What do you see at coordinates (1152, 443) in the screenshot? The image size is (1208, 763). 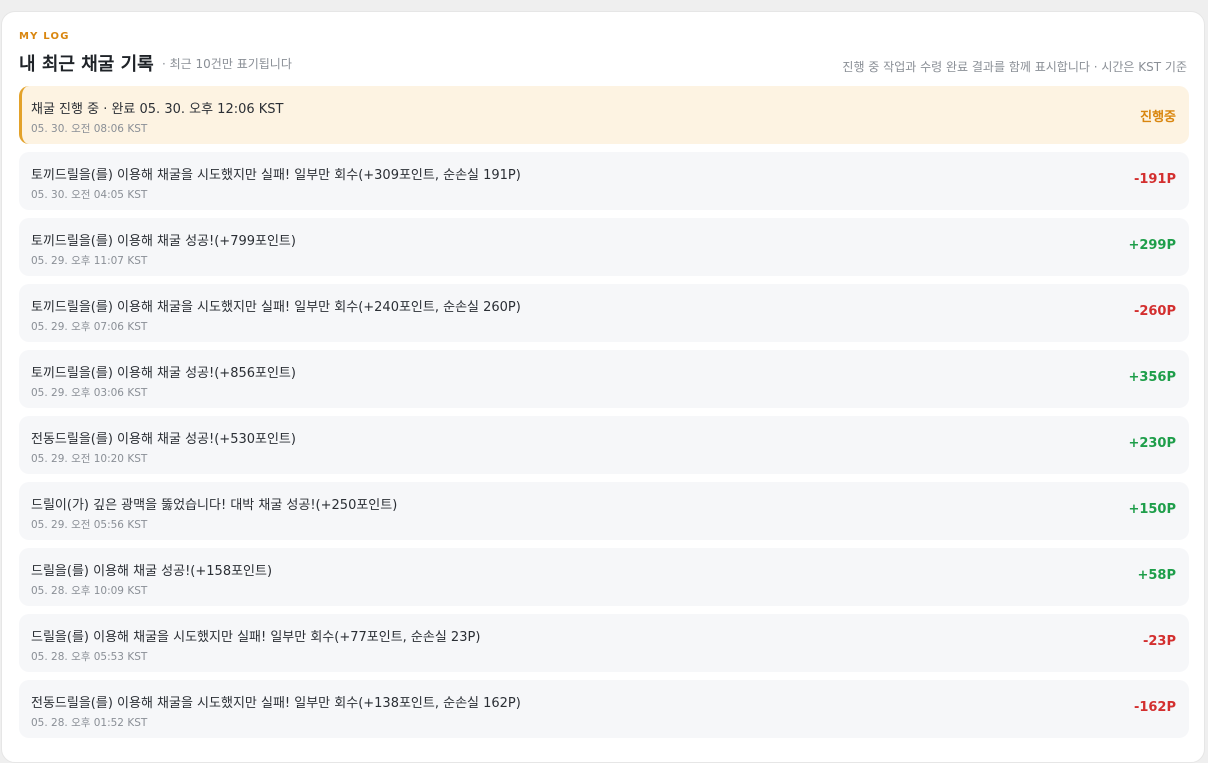 I see `log-points-value: +230P` at bounding box center [1152, 443].